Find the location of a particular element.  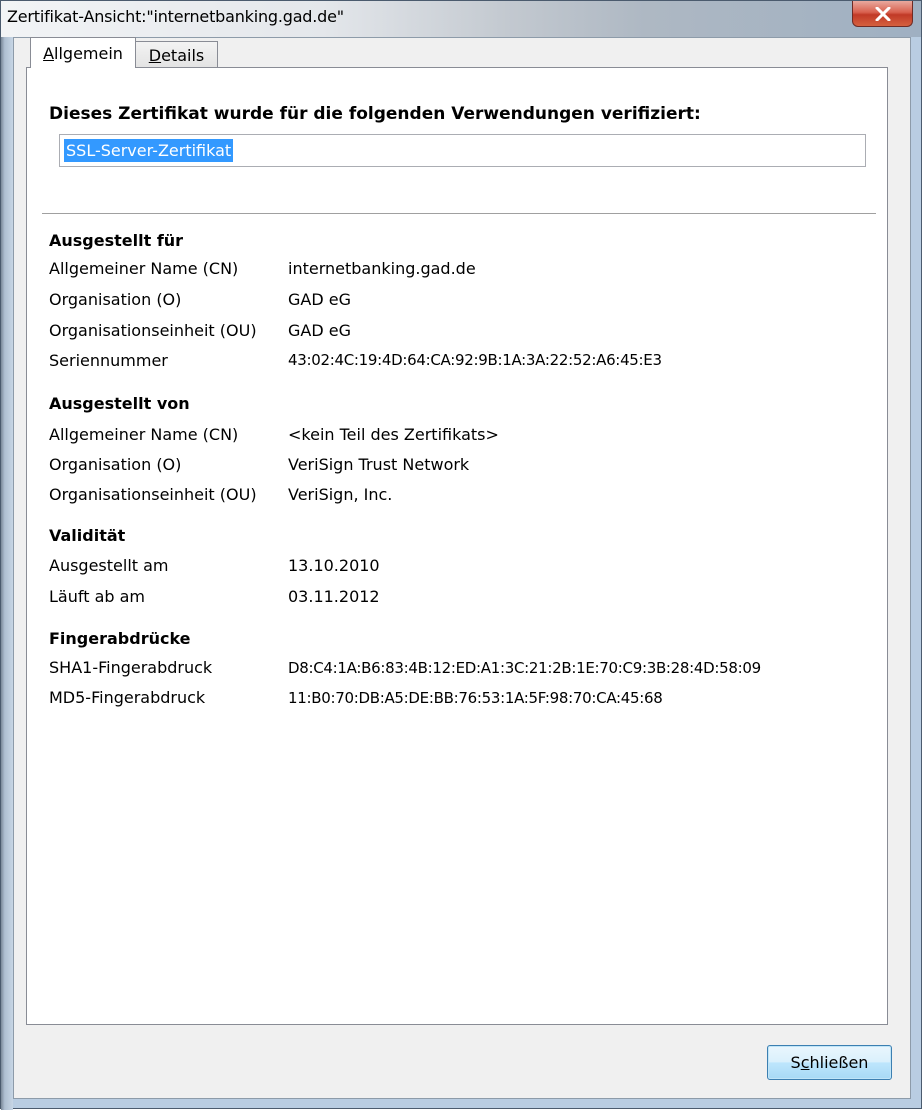

issued-by-cn-value: <kein Teil des Zertifikats> is located at coordinates (393, 434).